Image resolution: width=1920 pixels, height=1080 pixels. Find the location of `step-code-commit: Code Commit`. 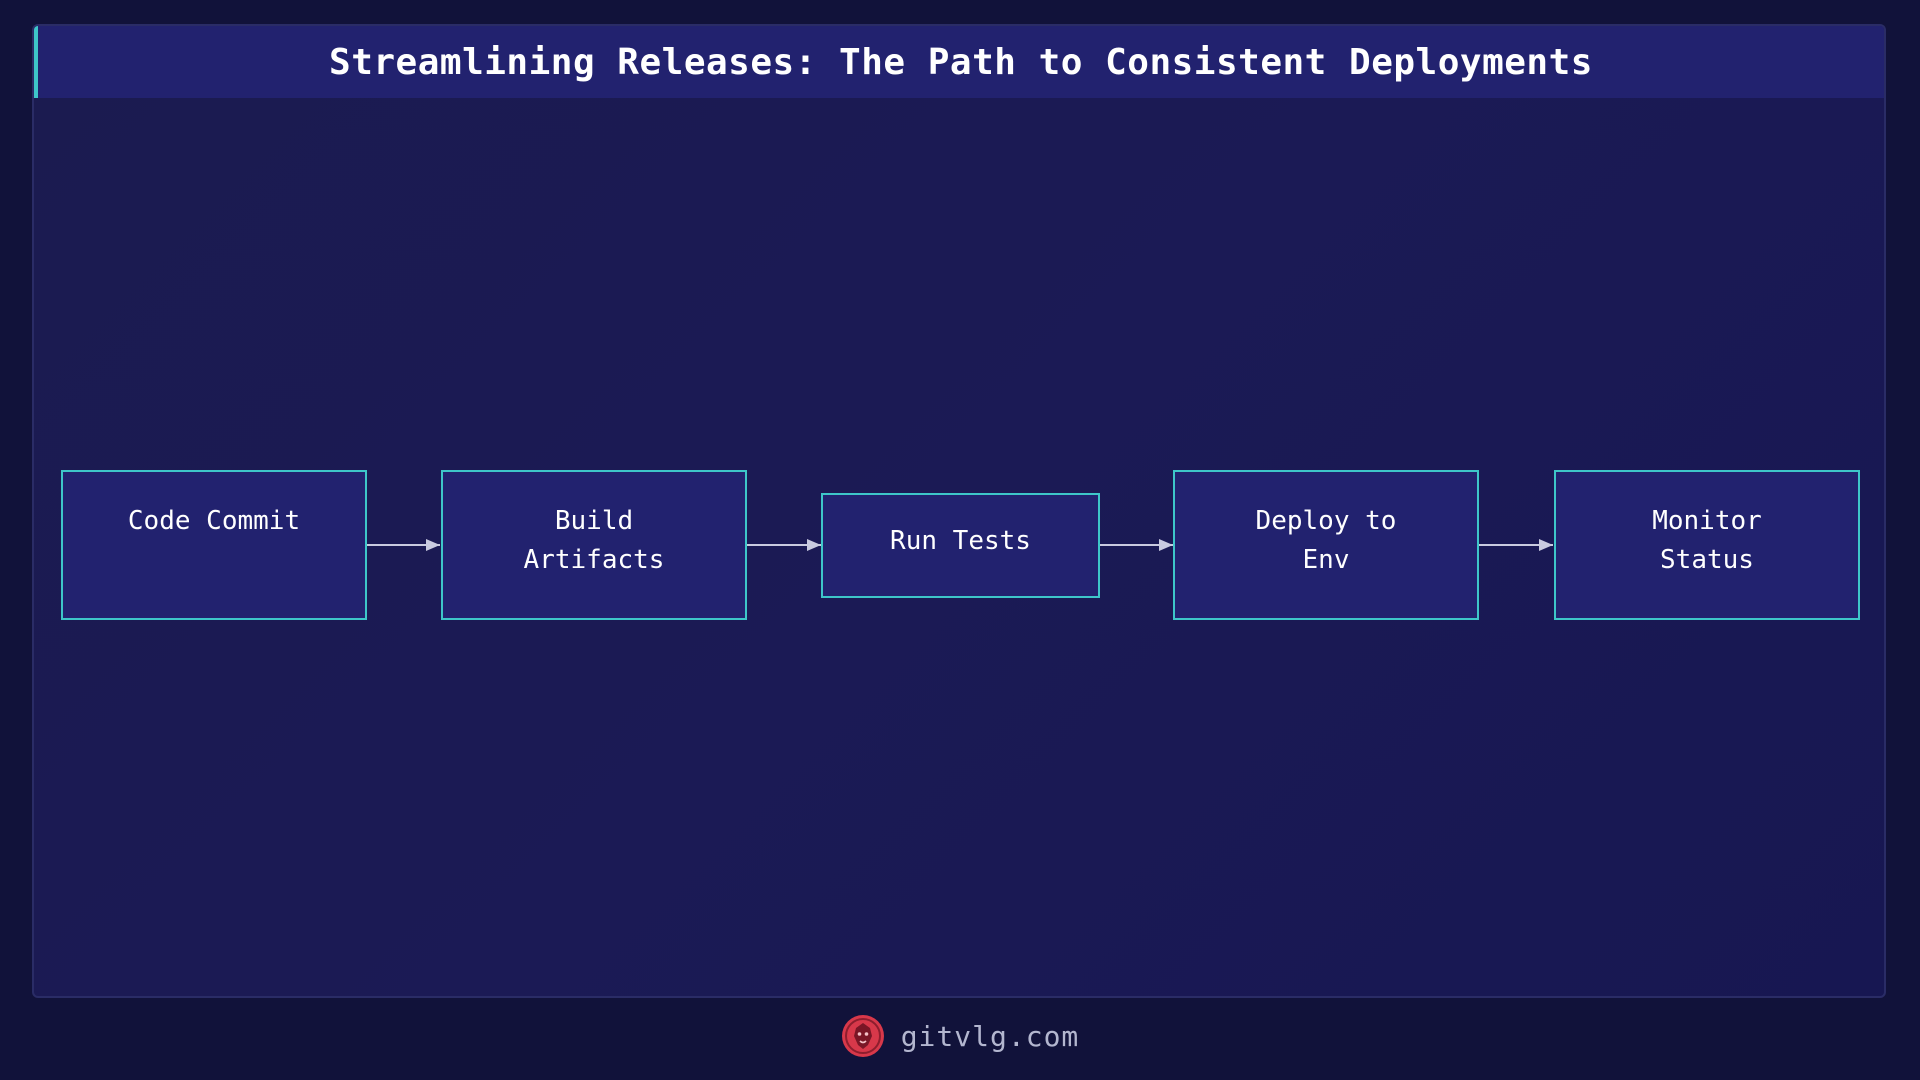

step-code-commit: Code Commit is located at coordinates (214, 545).